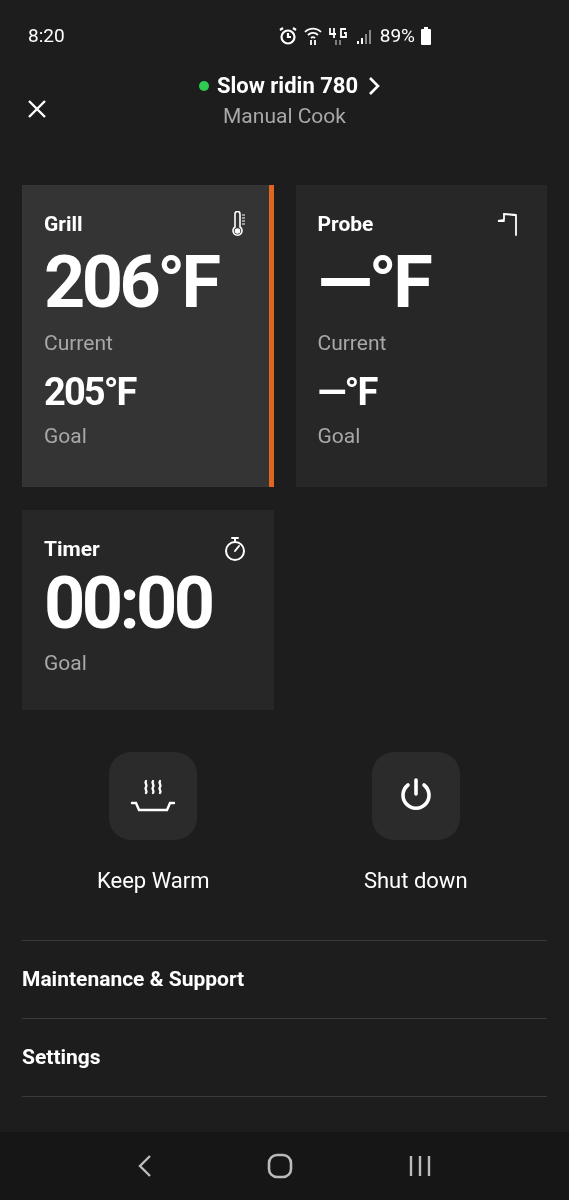 This screenshot has width=569, height=1200. Describe the element at coordinates (153, 881) in the screenshot. I see `action-label: Keep Warm` at that location.